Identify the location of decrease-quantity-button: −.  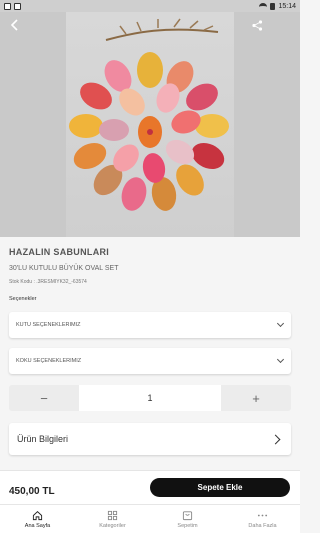
(44, 398).